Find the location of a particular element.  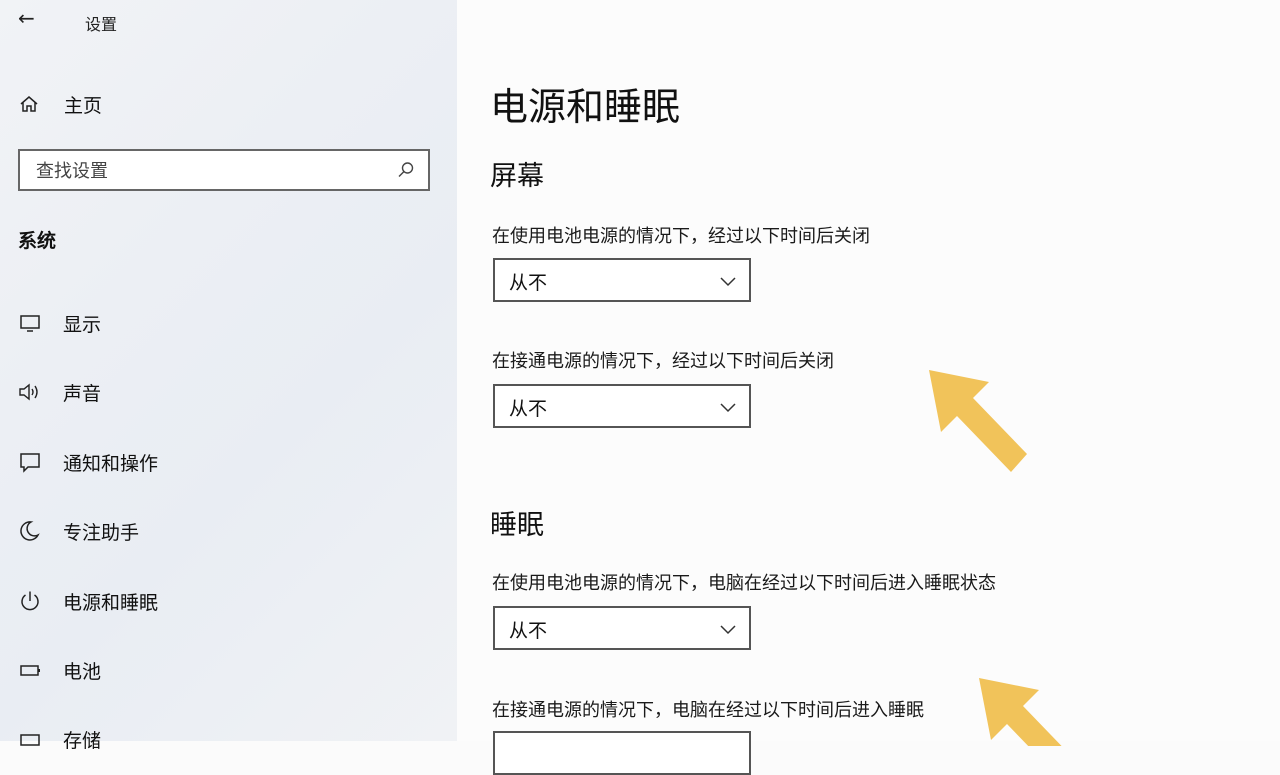

sleep-plugged-dropdown is located at coordinates (622, 753).